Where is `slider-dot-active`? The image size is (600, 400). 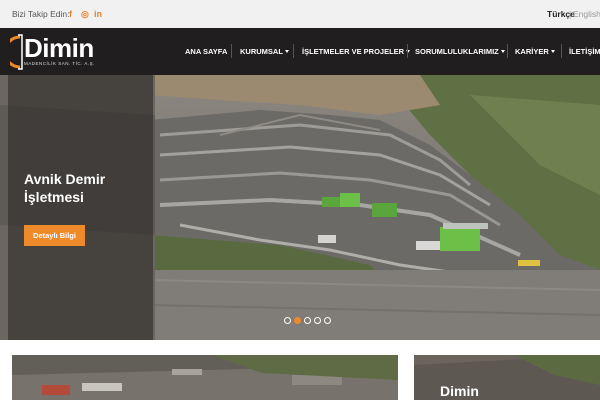
slider-dot-active is located at coordinates (297, 320).